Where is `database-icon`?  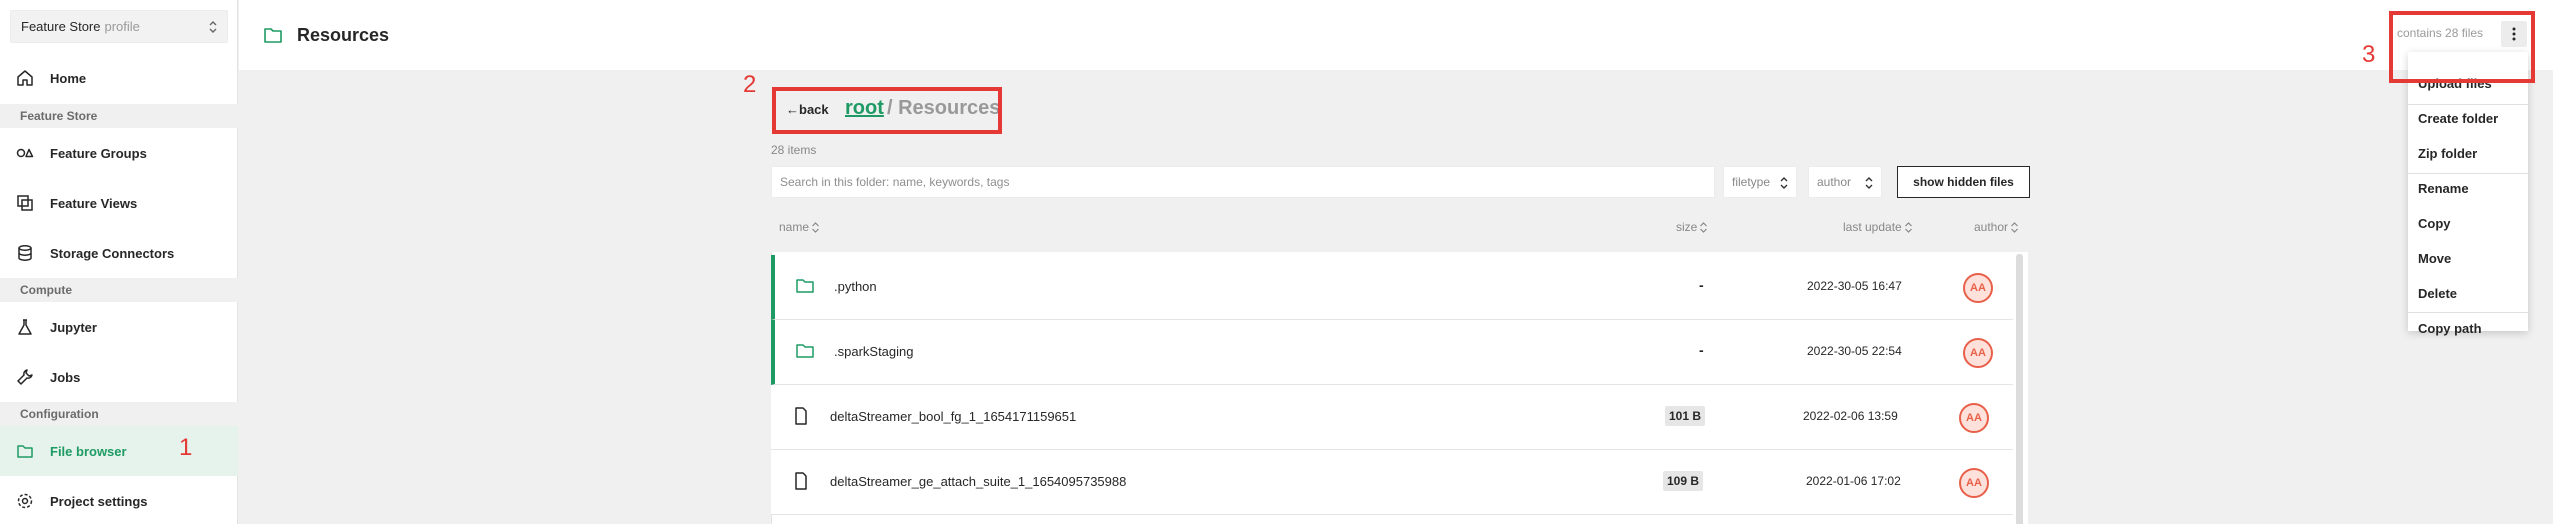 database-icon is located at coordinates (25, 253).